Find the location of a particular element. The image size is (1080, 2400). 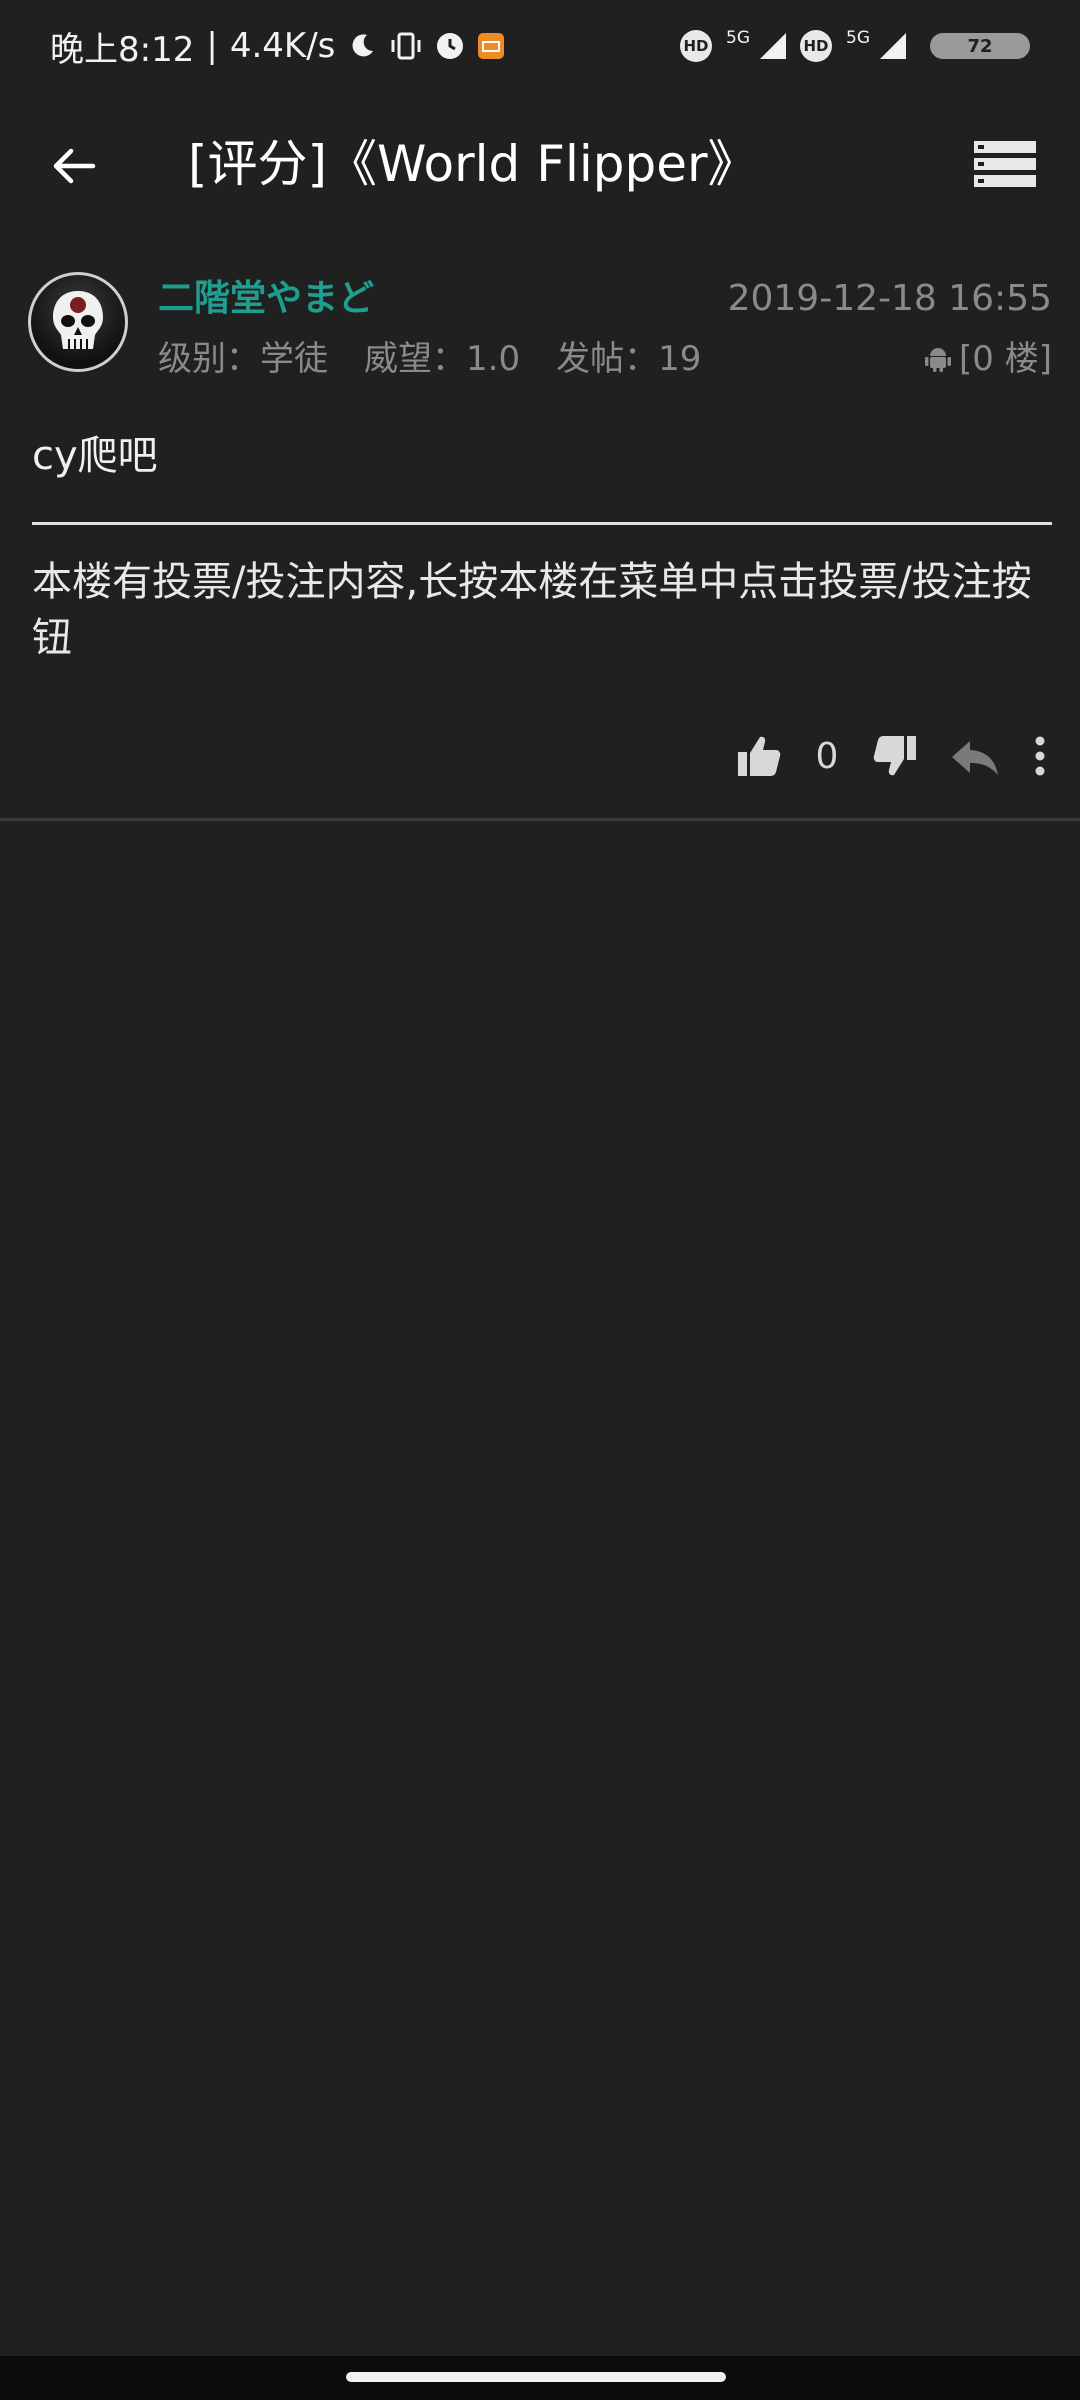

user-prestige: 威望：1.0 is located at coordinates (442, 359).